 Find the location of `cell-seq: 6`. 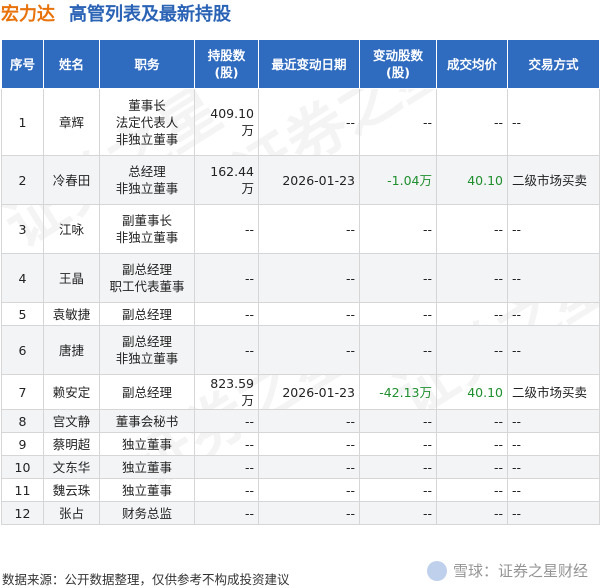

cell-seq: 6 is located at coordinates (22, 350).